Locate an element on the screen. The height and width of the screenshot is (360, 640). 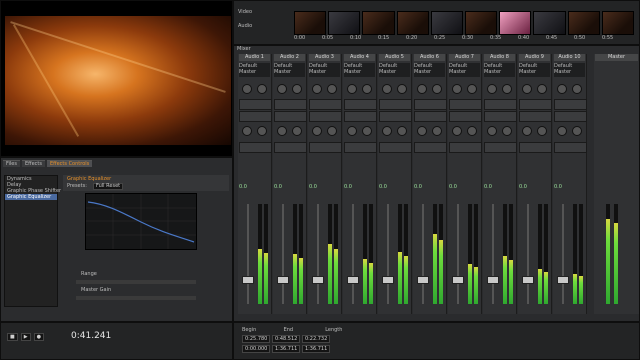
channel-name: Audio 3 is located at coordinates (324, 57).